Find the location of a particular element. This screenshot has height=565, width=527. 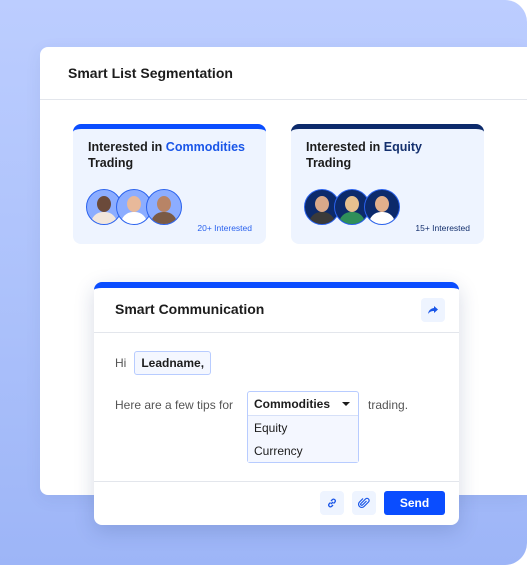

link-icon is located at coordinates (332, 503).